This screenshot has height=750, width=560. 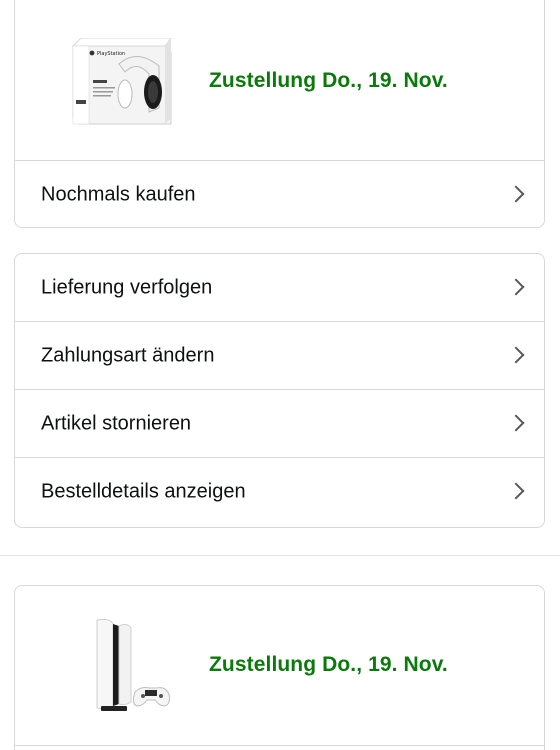 I want to click on track-delivery-label: Lieferung verfolgen, so click(x=127, y=287).